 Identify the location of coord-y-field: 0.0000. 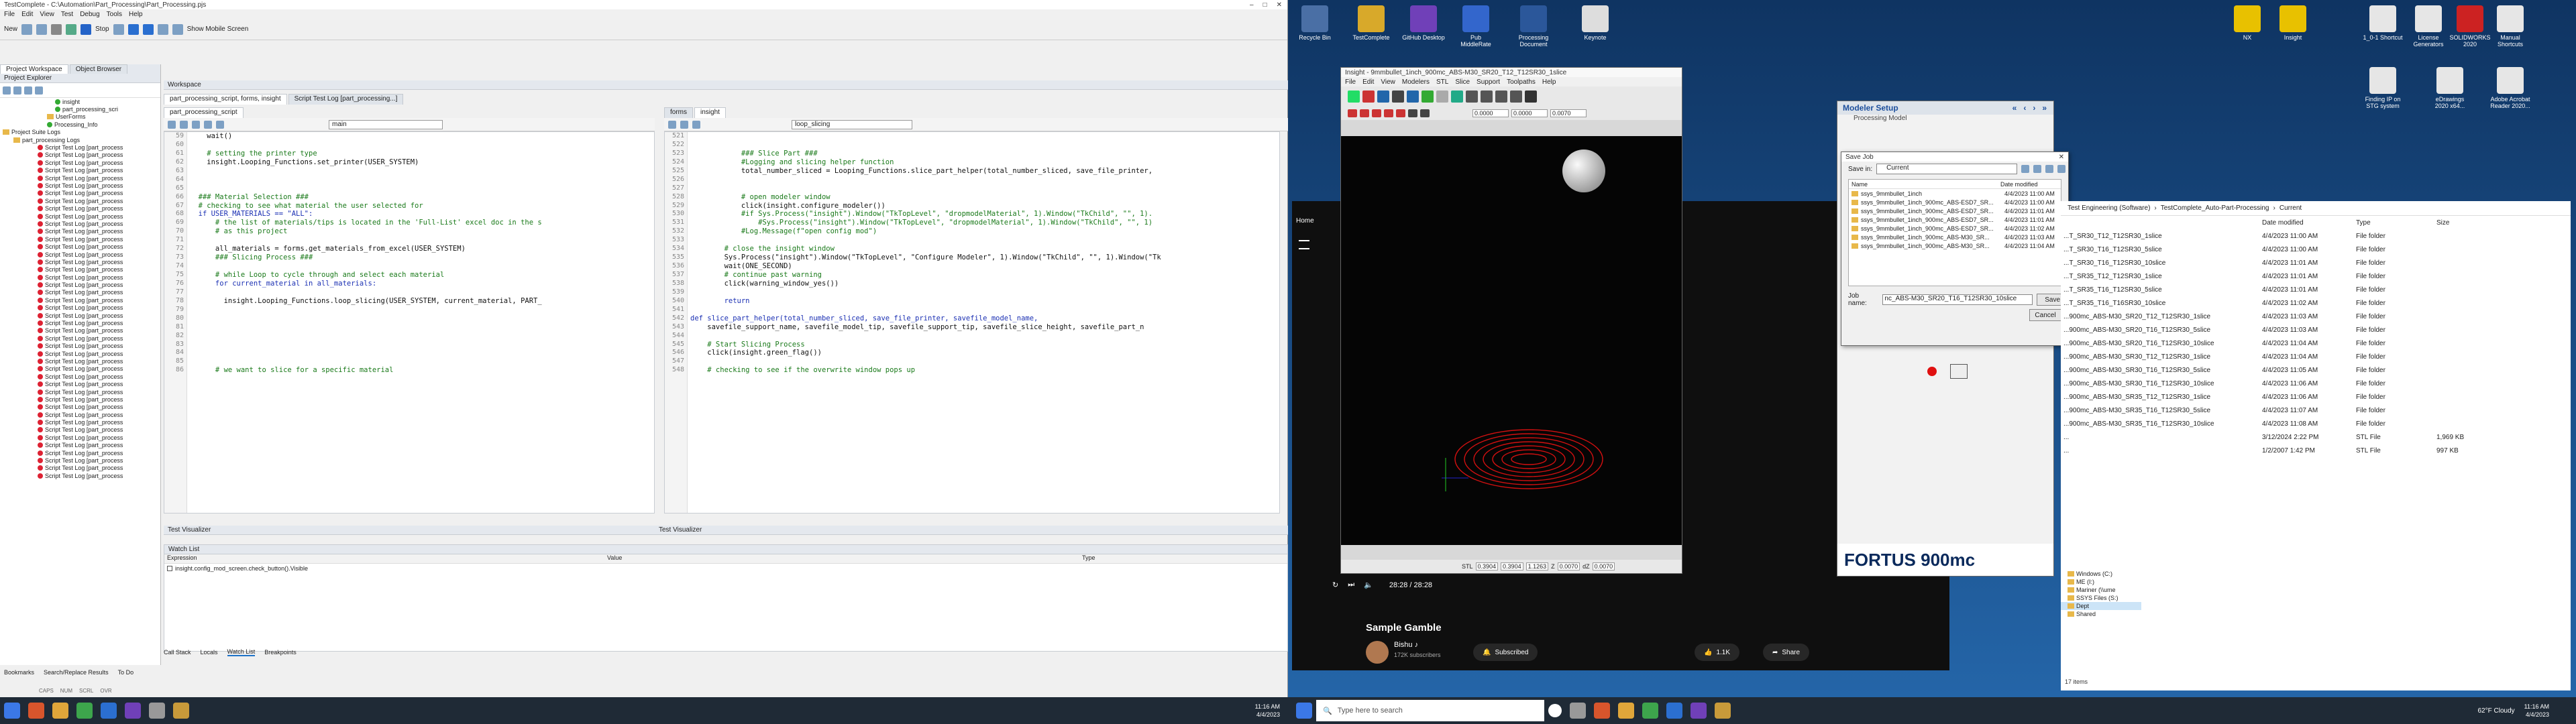
(1529, 113).